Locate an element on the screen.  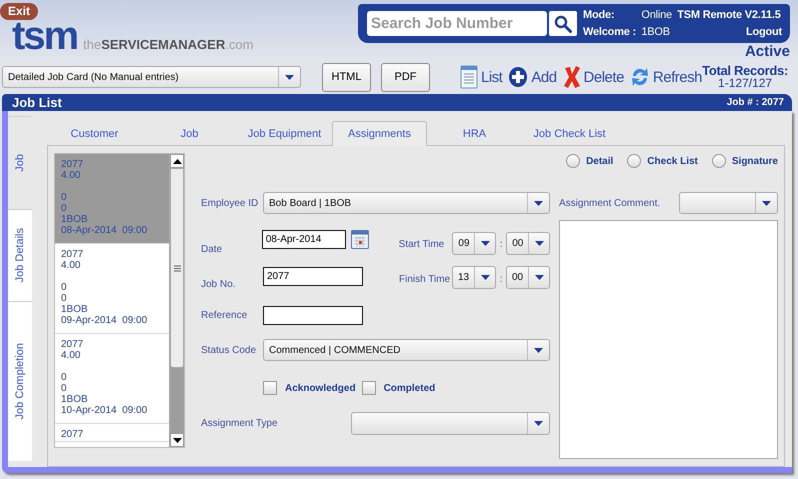
exit-button: Exit is located at coordinates (19, 11).